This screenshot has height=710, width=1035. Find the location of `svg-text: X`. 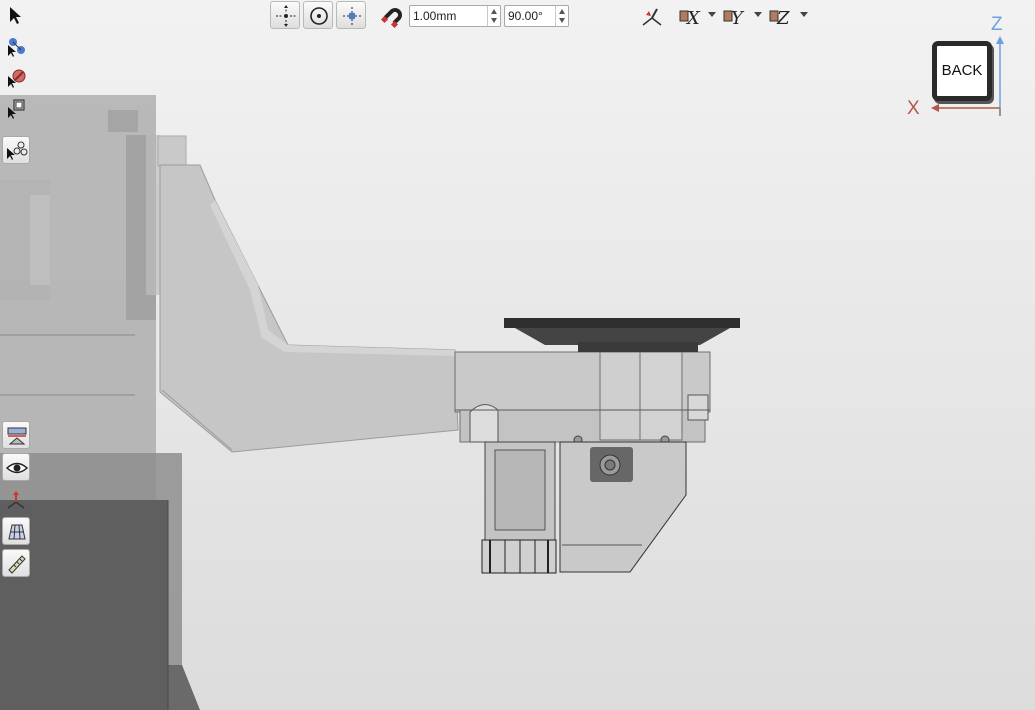

svg-text: X is located at coordinates (693, 18).